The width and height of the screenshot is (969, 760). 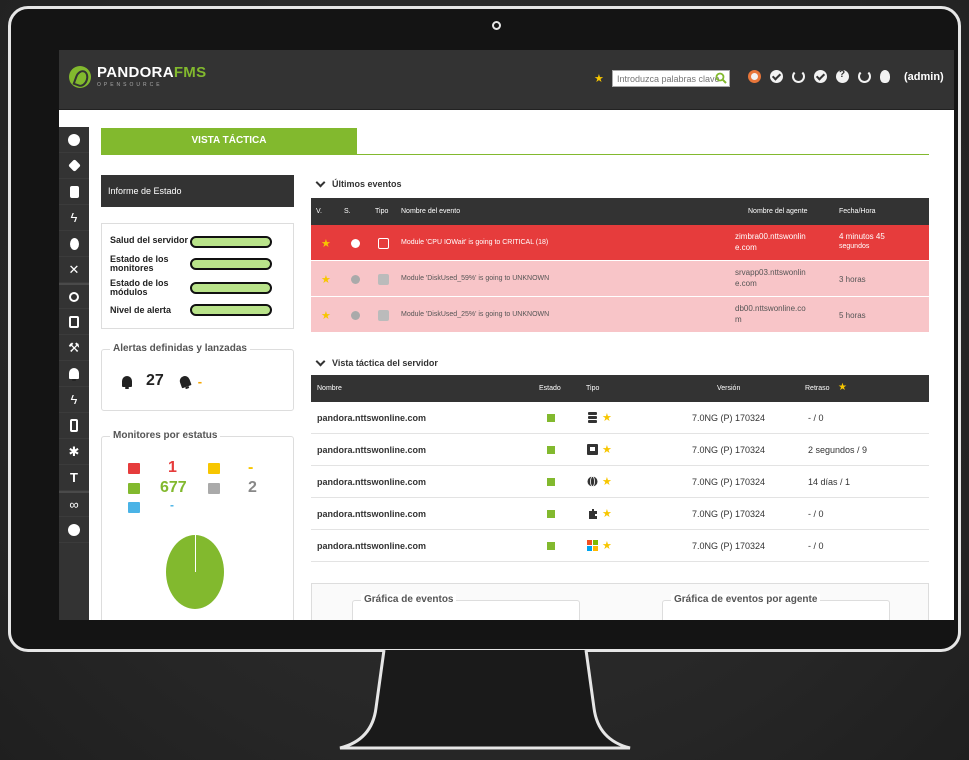 What do you see at coordinates (74, 140) in the screenshot?
I see `menu-monitoring` at bounding box center [74, 140].